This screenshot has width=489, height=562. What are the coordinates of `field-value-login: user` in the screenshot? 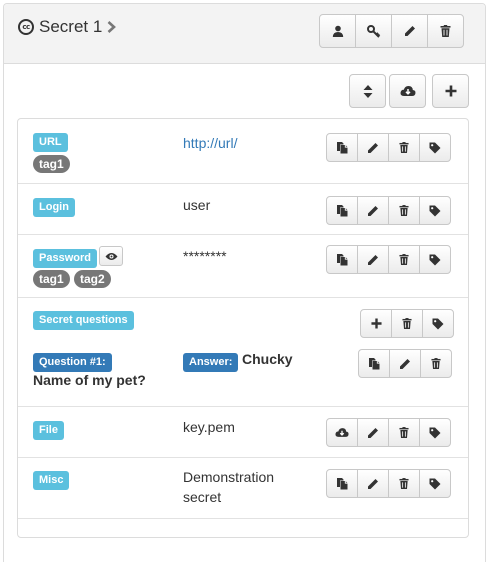 It's located at (197, 205).